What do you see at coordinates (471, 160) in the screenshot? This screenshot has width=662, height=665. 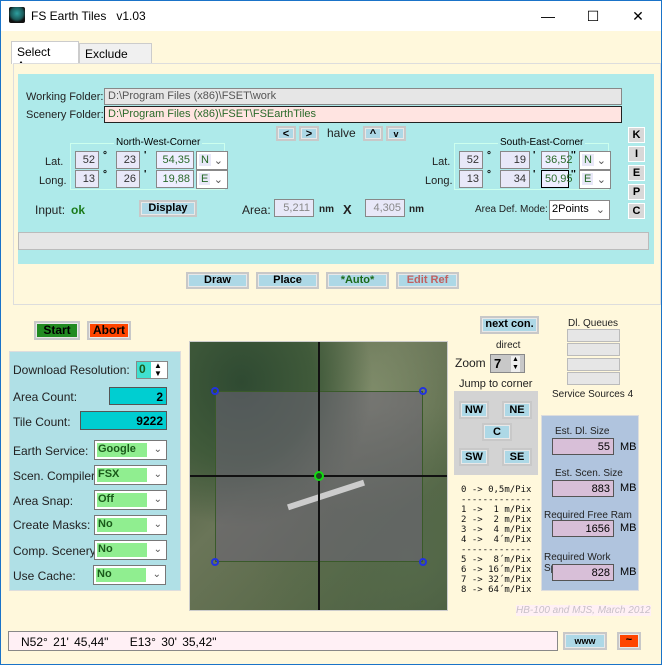 I see `se-lat-deg: 52` at bounding box center [471, 160].